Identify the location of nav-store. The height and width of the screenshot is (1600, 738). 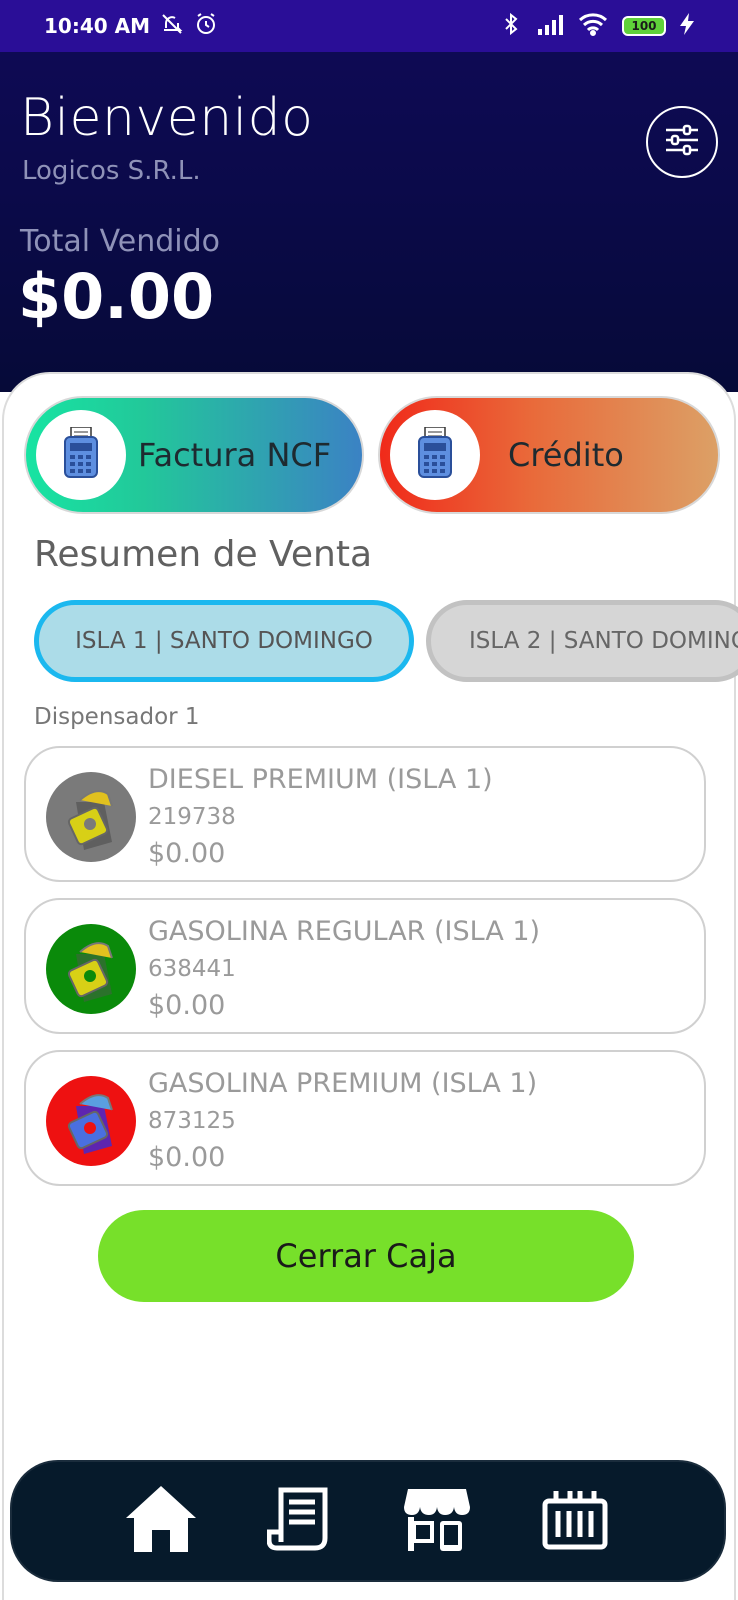
(437, 1521).